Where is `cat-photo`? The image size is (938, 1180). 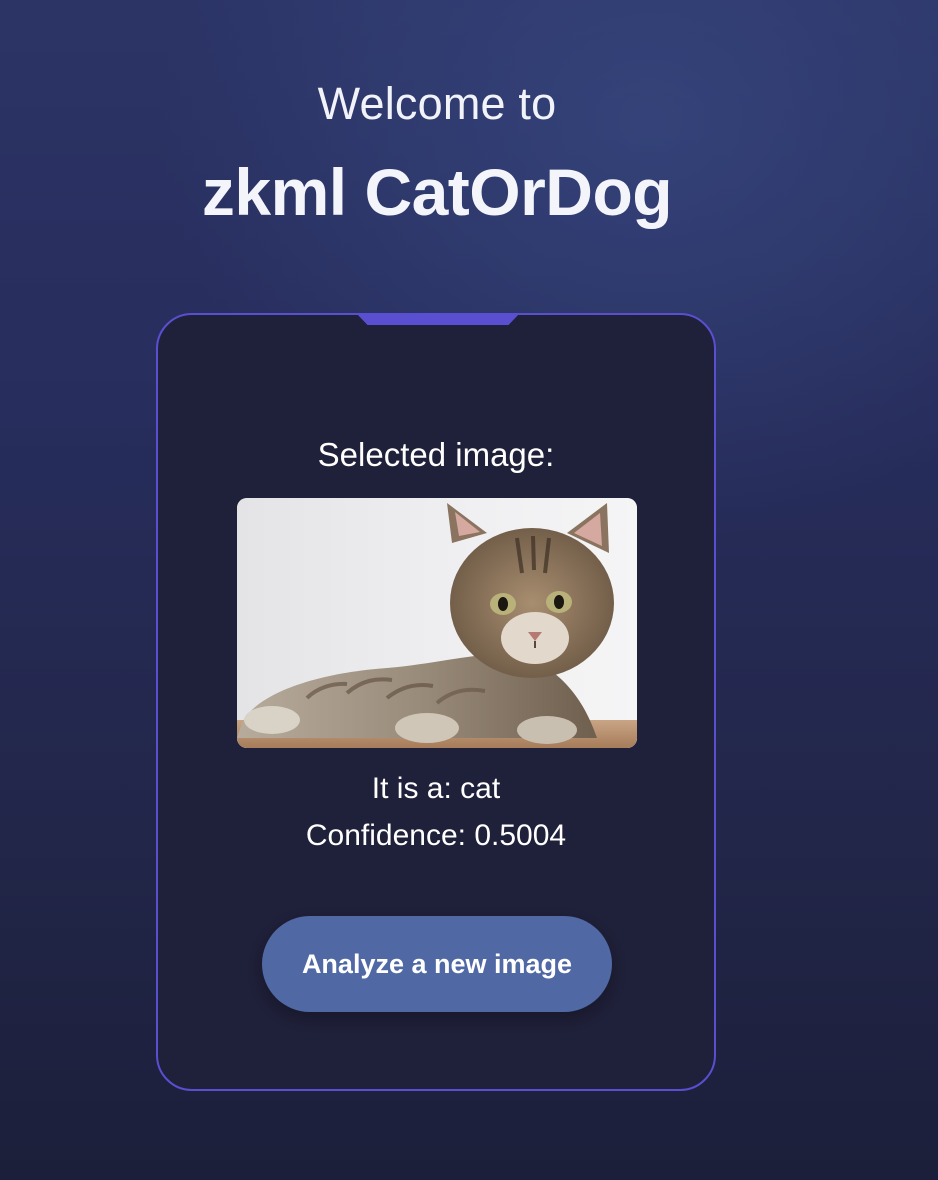 cat-photo is located at coordinates (437, 623).